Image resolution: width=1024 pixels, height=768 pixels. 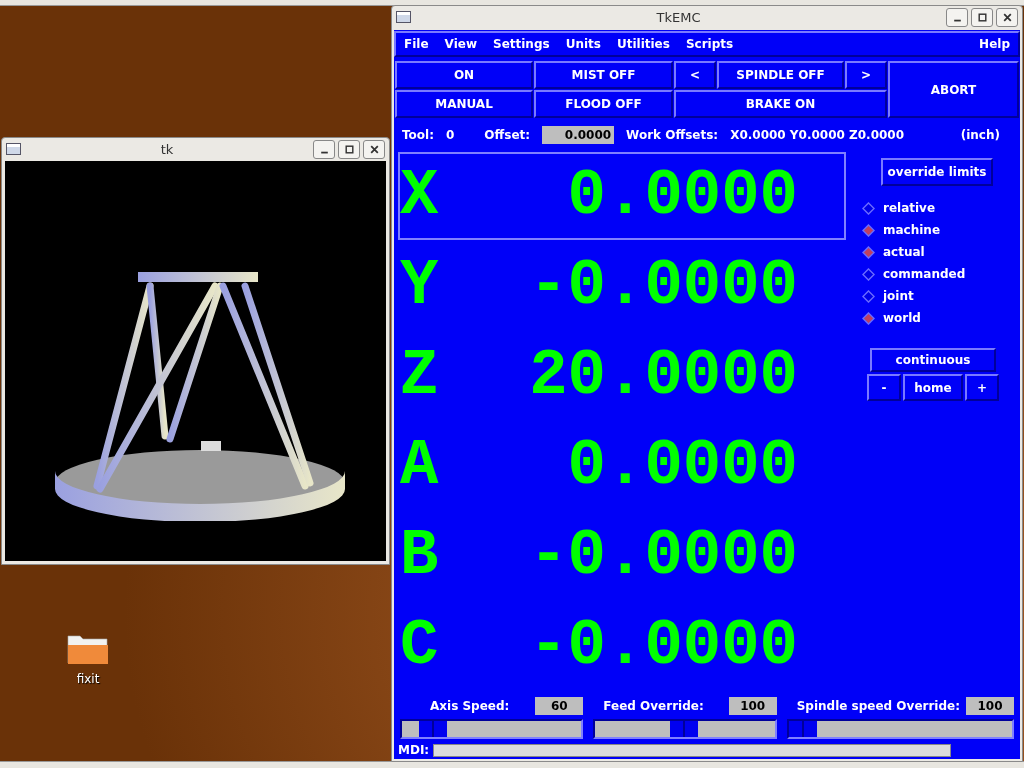 What do you see at coordinates (692, 750) in the screenshot?
I see `mdi-input-field` at bounding box center [692, 750].